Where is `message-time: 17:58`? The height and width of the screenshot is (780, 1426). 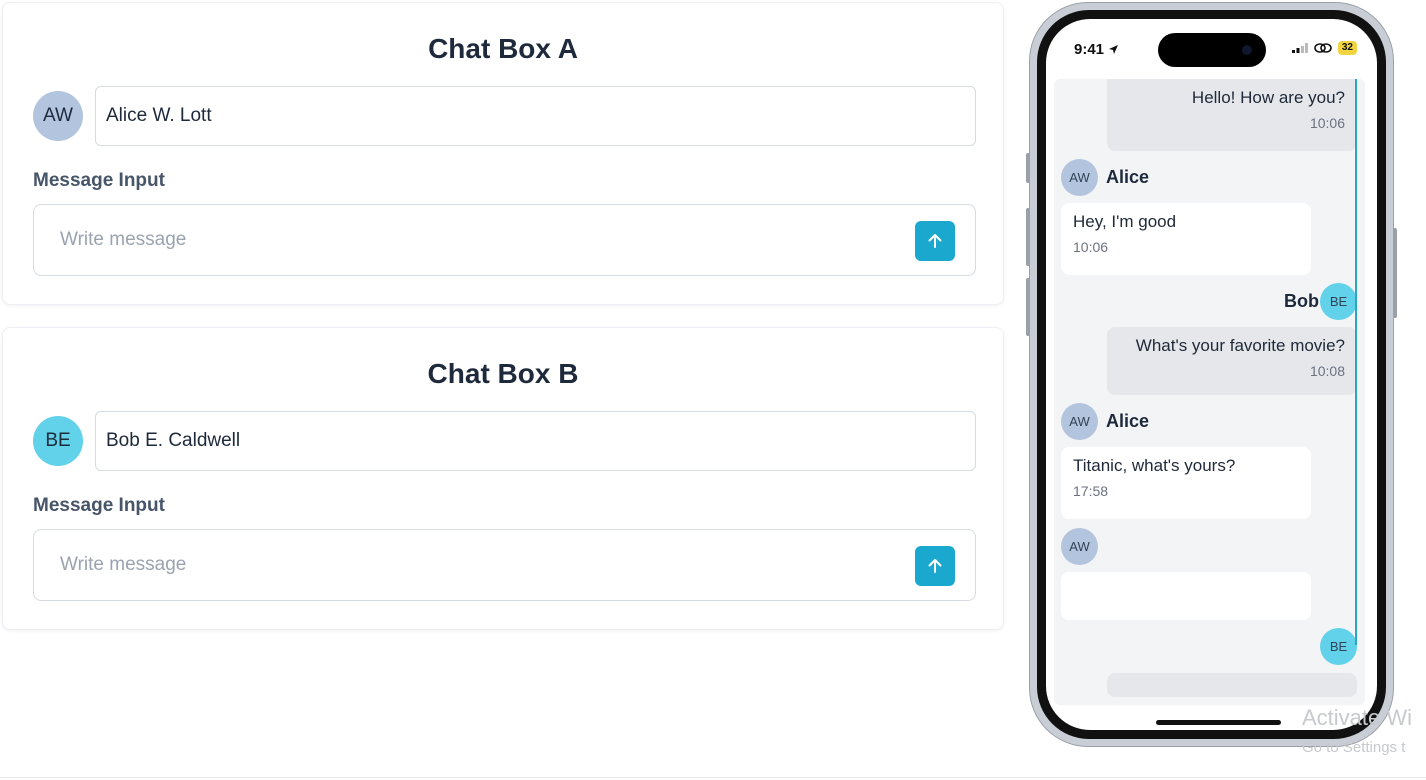
message-time: 17:58 is located at coordinates (1091, 491).